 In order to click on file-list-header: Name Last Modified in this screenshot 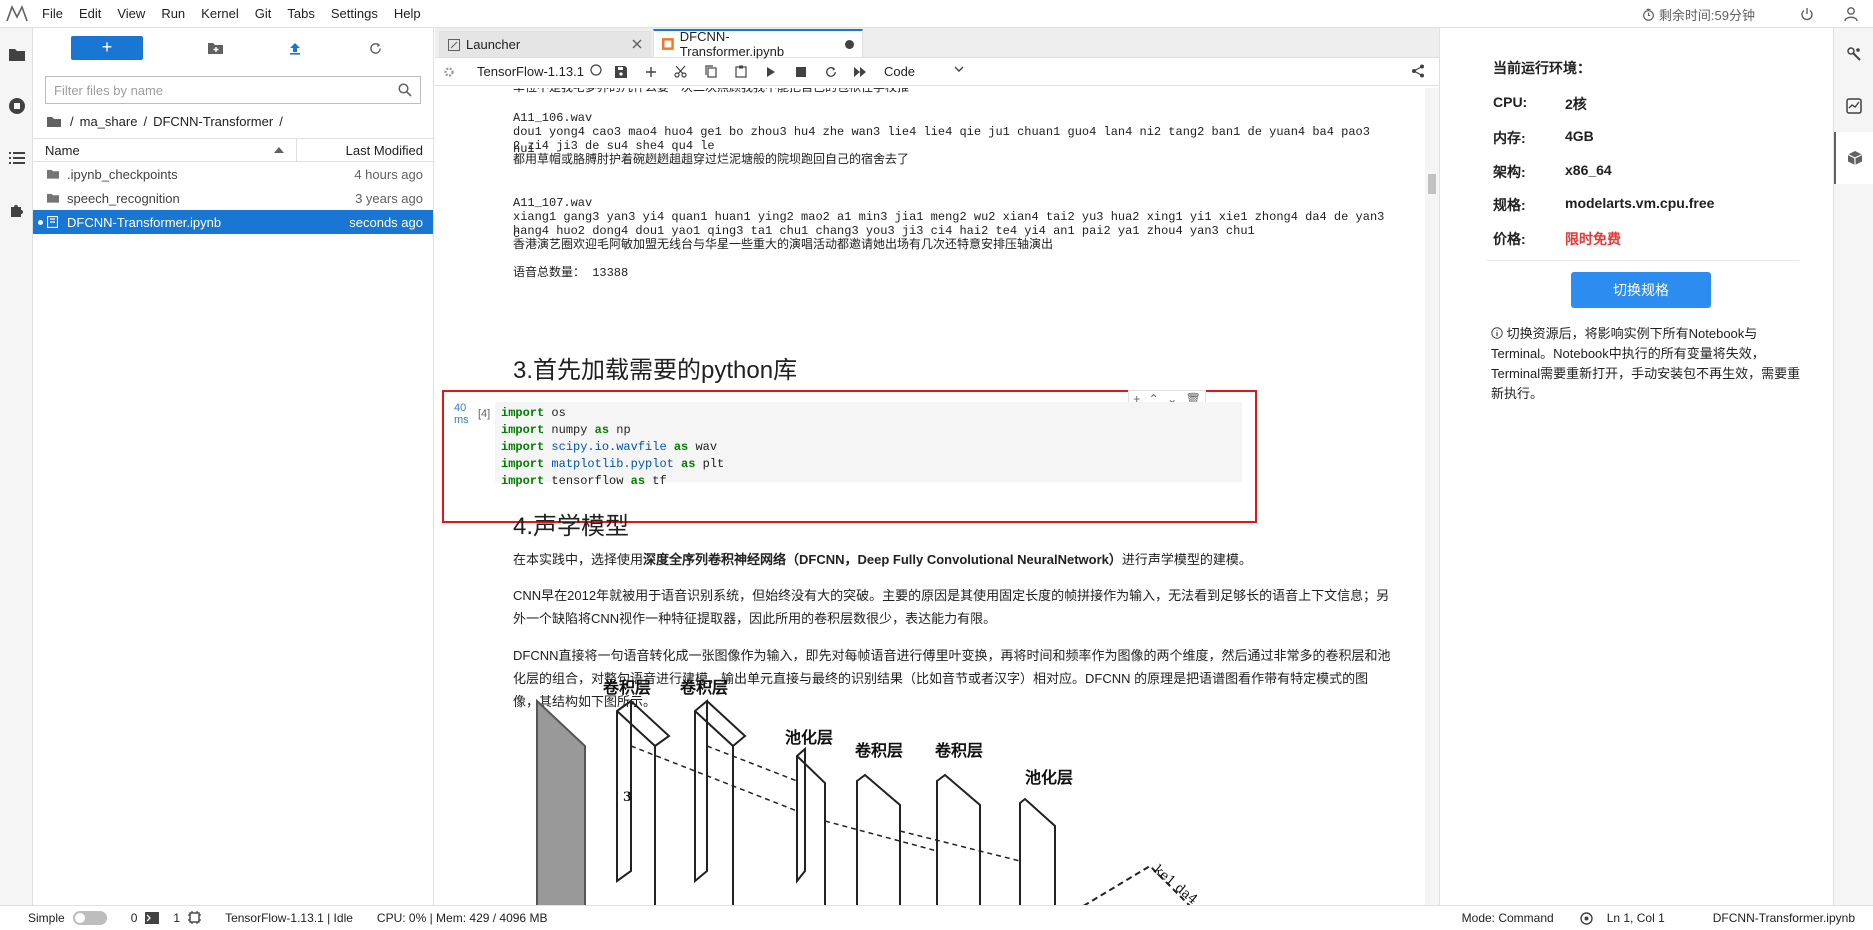, I will do `click(233, 150)`.